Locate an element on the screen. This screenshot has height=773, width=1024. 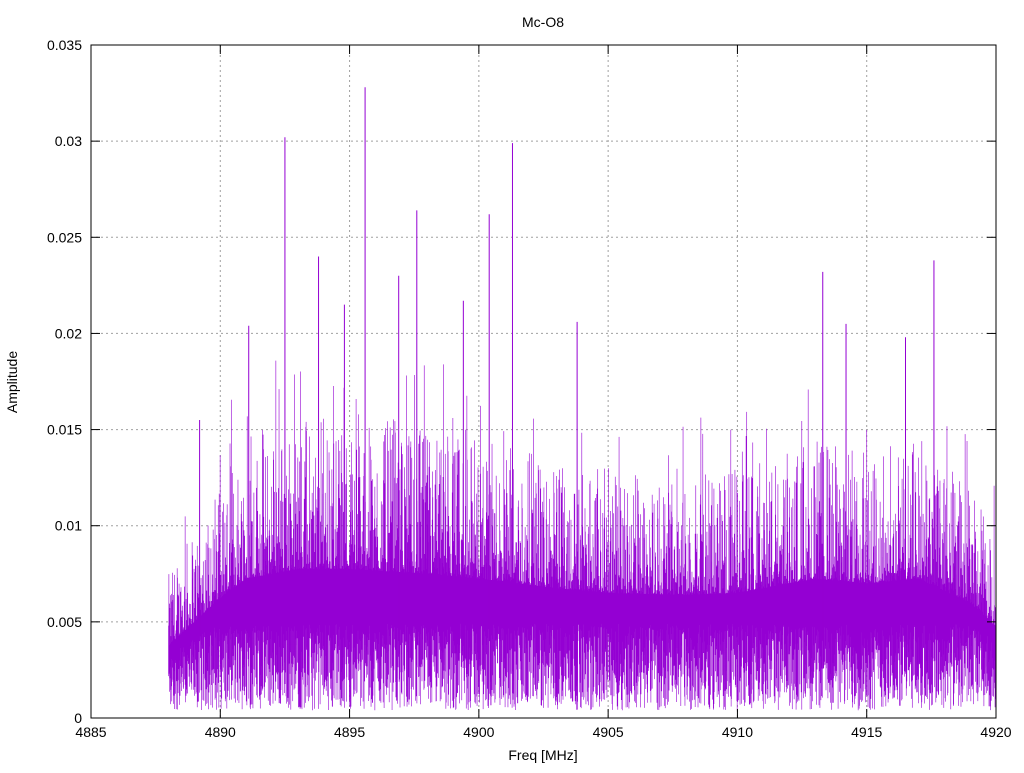
chart-title: Mc-O8 is located at coordinates (543, 22).